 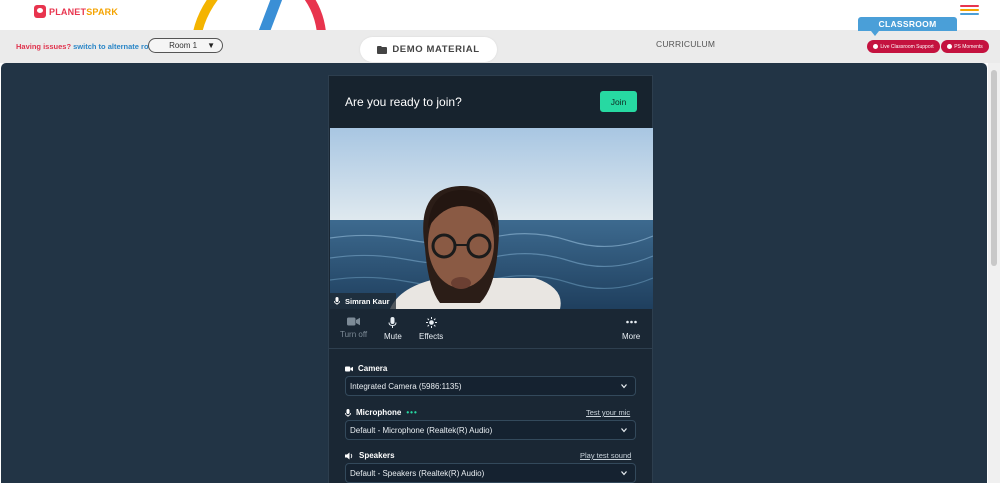 I want to click on classroom-tab: CLASSROOM, so click(x=907, y=26).